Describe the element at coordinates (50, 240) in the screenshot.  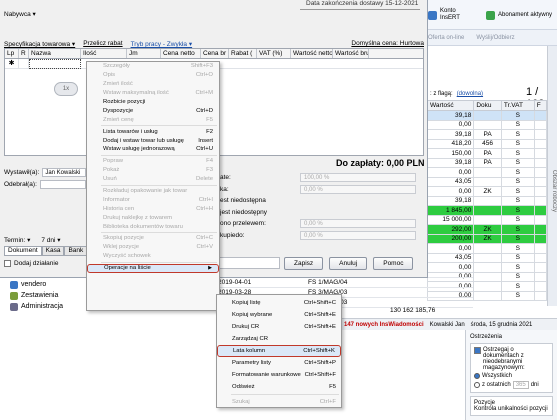
I see `term-value: 7 dni ▾` at that location.